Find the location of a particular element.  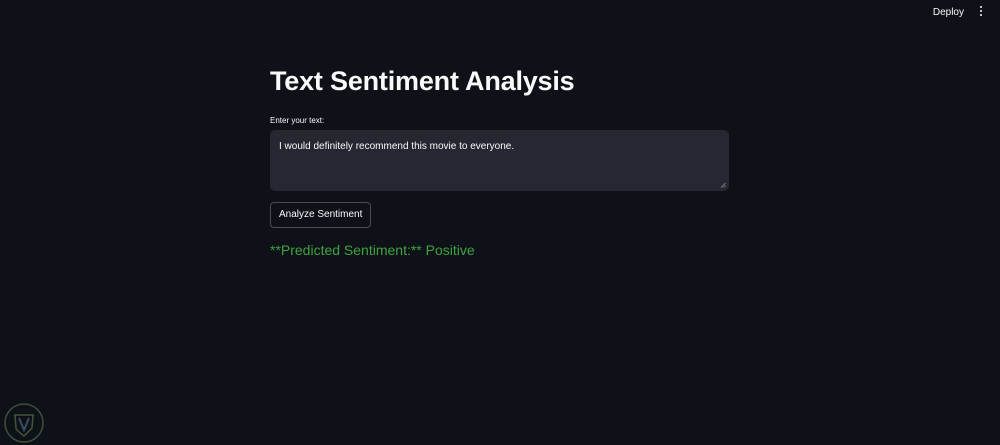

analyze-sentiment-button: Analyze Sentiment is located at coordinates (321, 215).